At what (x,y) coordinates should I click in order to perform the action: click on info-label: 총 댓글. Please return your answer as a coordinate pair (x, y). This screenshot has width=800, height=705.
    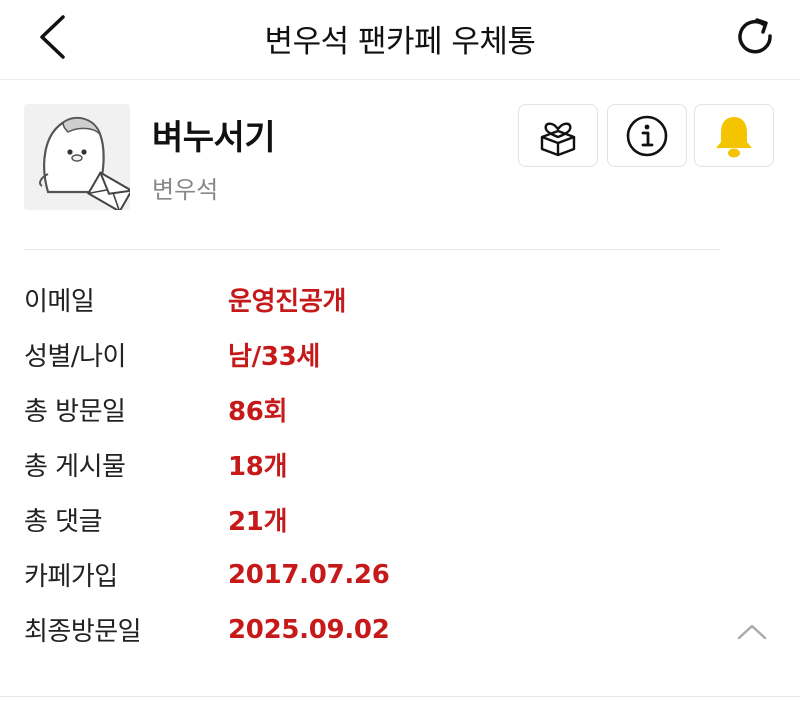
    Looking at the image, I should click on (63, 522).